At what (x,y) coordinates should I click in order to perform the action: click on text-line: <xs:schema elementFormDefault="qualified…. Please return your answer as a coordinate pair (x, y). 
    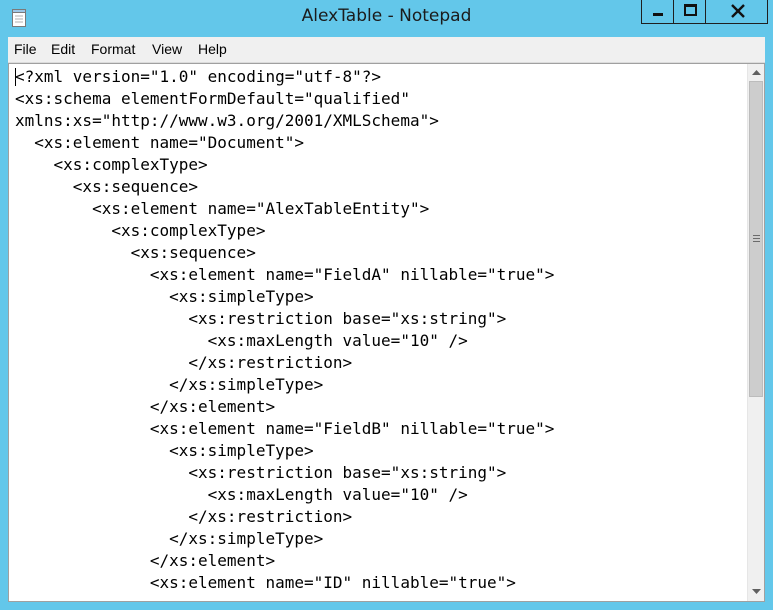
    Looking at the image, I should click on (212, 98).